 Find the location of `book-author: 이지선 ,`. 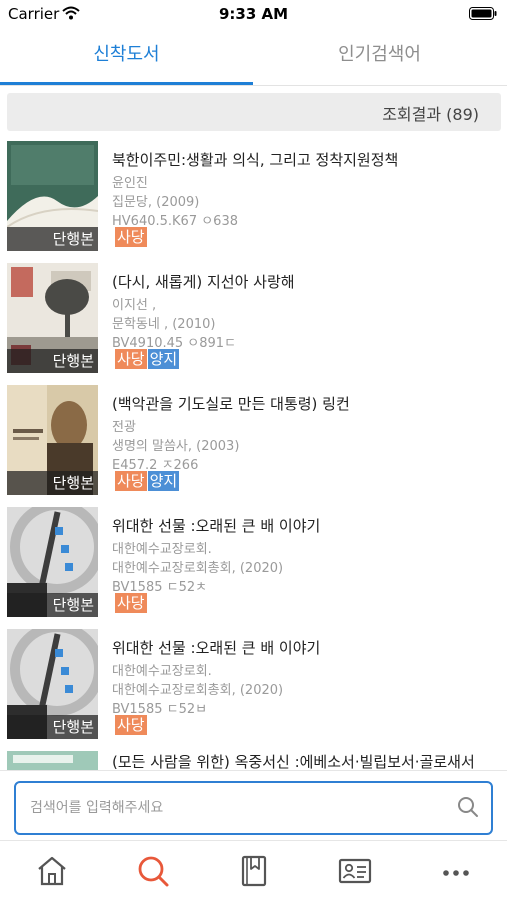

book-author: 이지선 , is located at coordinates (134, 305).